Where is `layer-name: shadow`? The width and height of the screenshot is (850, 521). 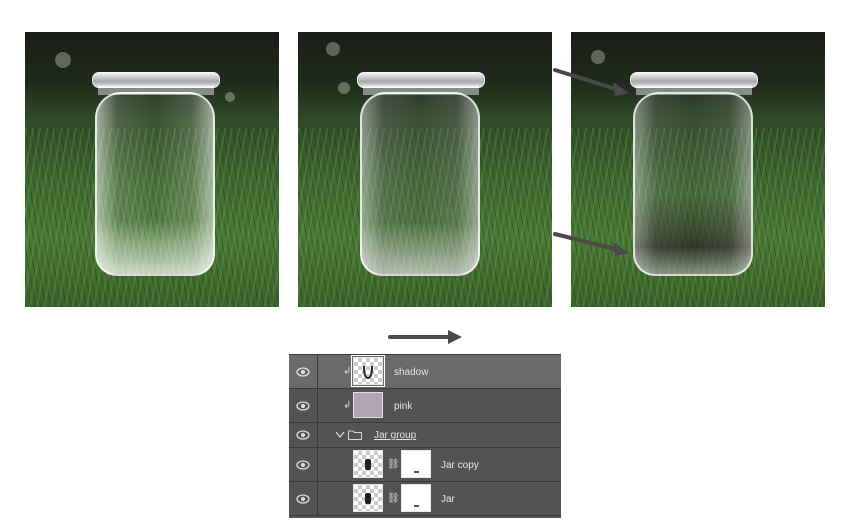
layer-name: shadow is located at coordinates (411, 372).